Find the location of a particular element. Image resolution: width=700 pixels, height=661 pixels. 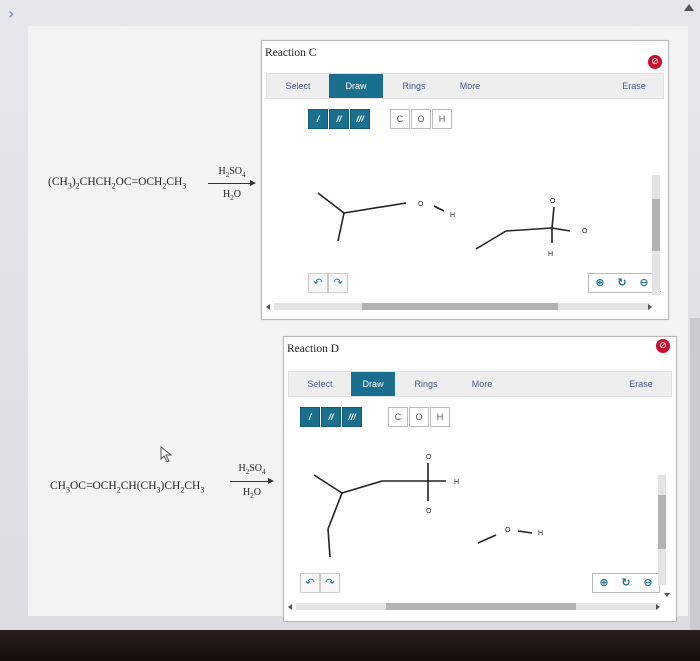

reagent-2-top: H2SO4 is located at coordinates (252, 469).